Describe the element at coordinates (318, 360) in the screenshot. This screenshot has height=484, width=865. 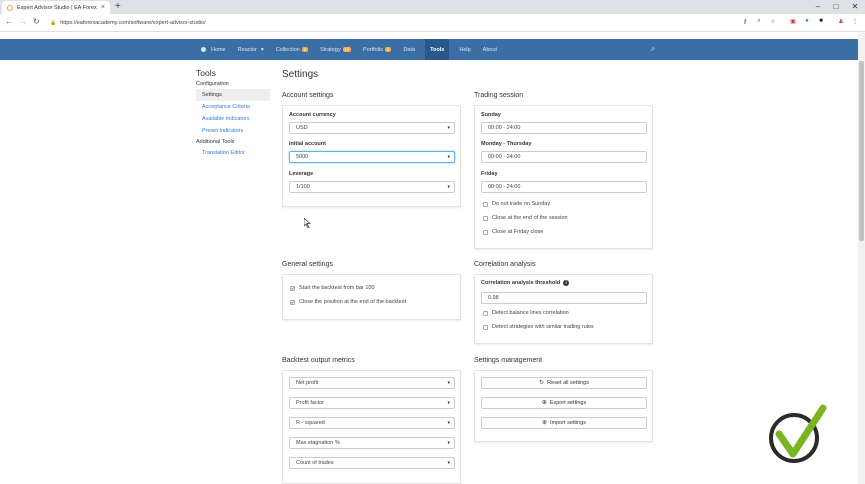
I see `backtest-metrics-title: Backtest output metrics` at that location.